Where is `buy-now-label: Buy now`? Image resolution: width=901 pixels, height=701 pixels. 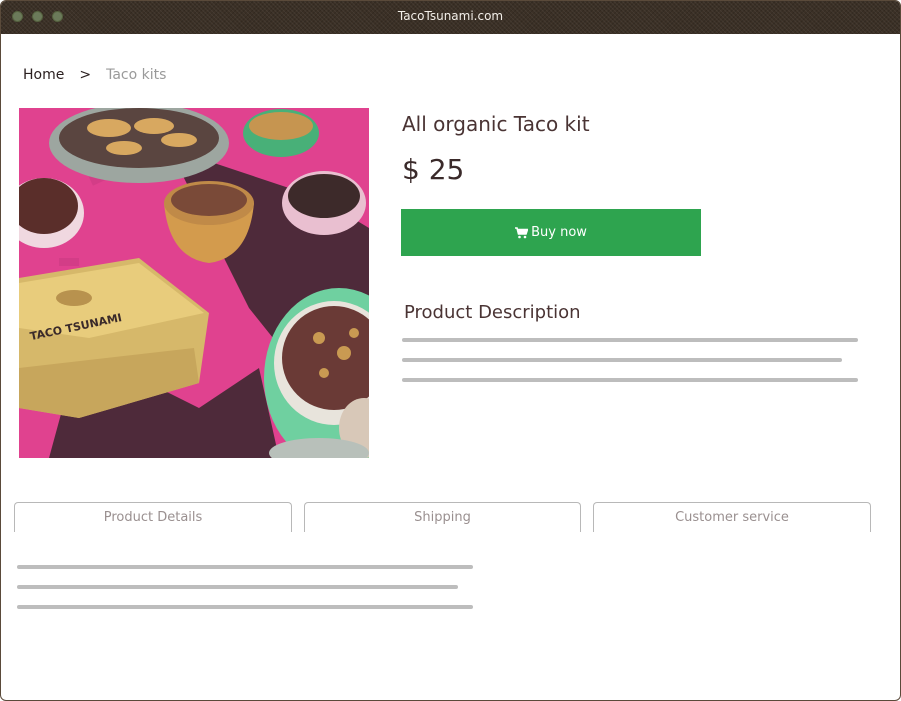
buy-now-label: Buy now is located at coordinates (559, 232).